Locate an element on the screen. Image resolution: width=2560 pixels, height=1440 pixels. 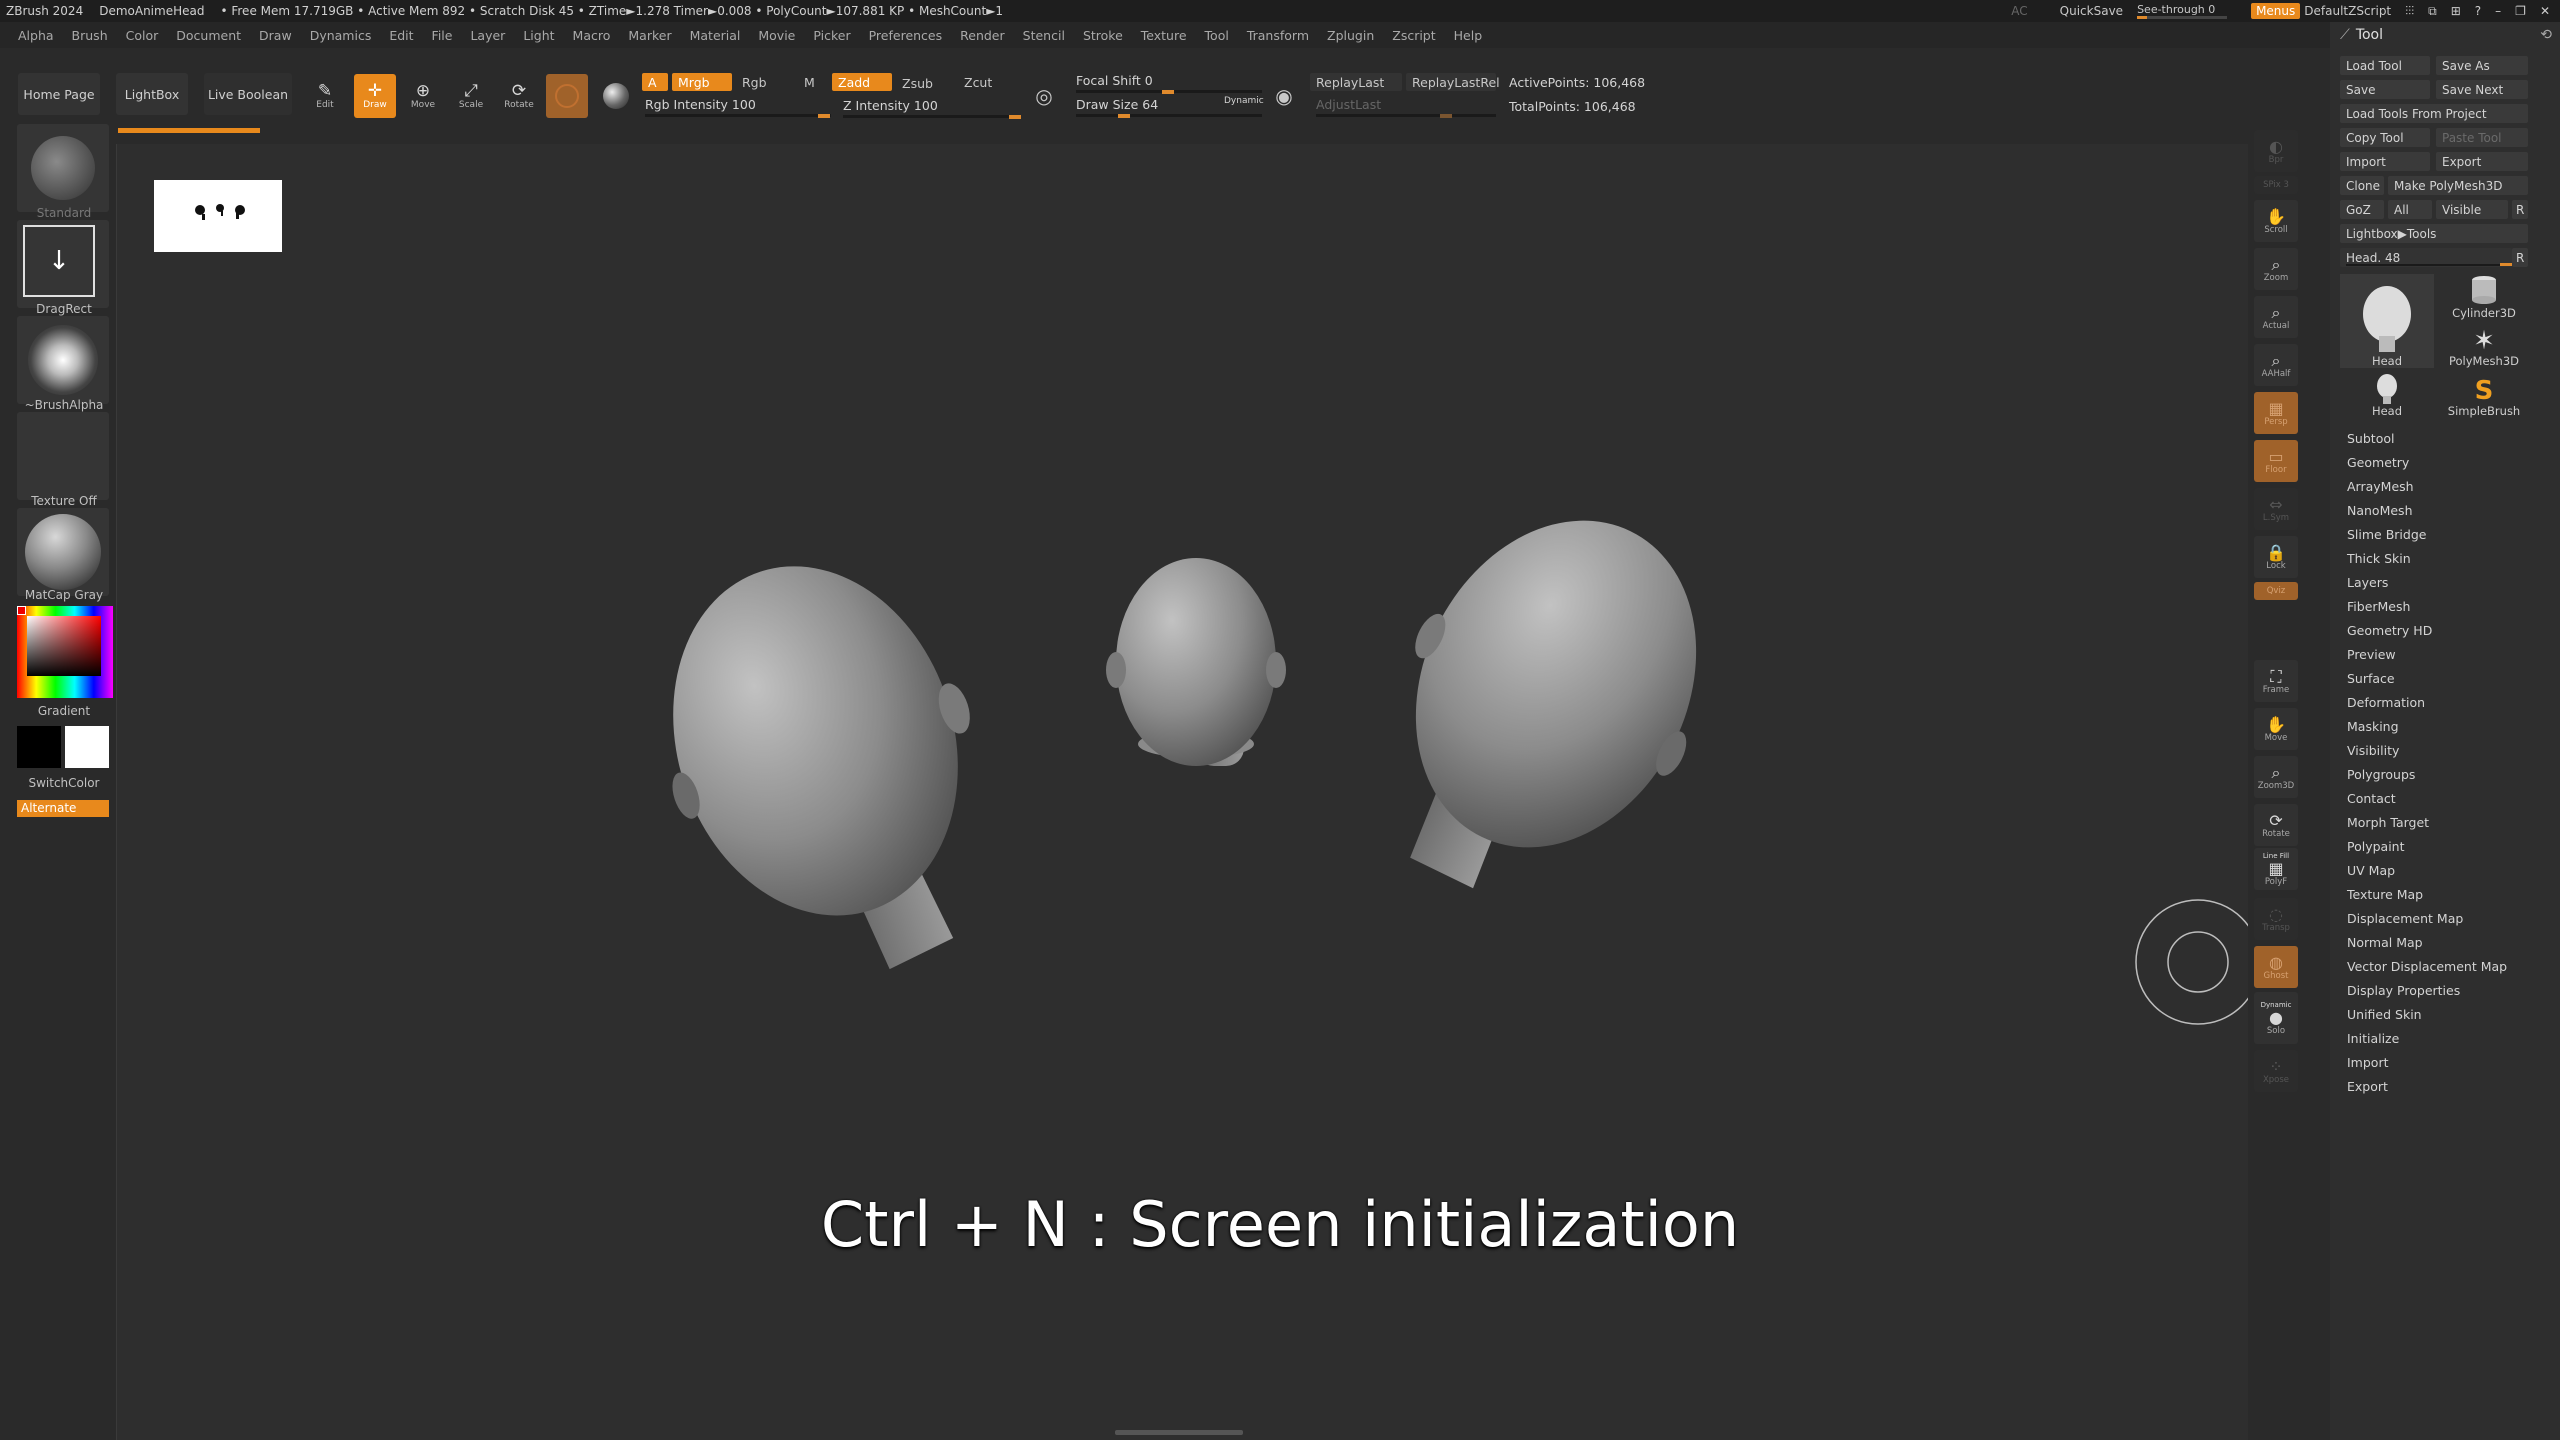
navigation-gizmo is located at coordinates (2191, 962).